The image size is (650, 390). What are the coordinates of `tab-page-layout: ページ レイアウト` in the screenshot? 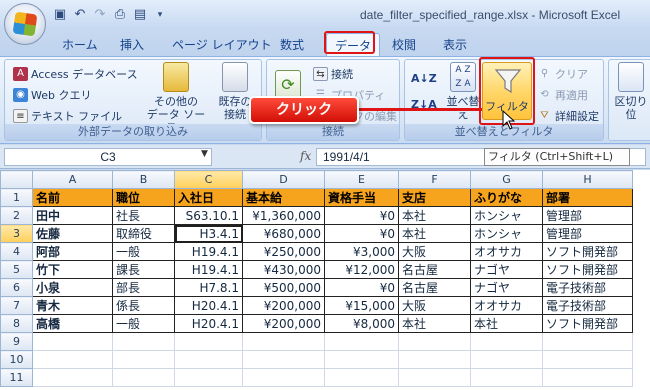 It's located at (222, 44).